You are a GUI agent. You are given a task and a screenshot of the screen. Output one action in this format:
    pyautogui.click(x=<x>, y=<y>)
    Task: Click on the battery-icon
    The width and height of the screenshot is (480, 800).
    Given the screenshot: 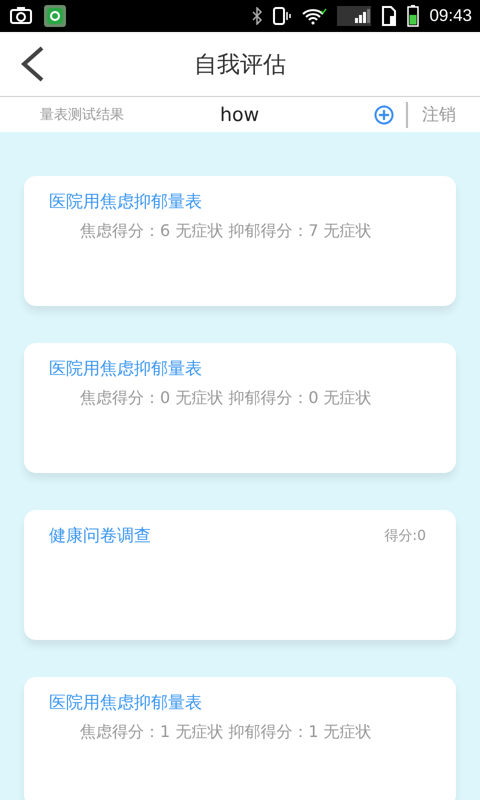 What is the action you would take?
    pyautogui.click(x=413, y=16)
    